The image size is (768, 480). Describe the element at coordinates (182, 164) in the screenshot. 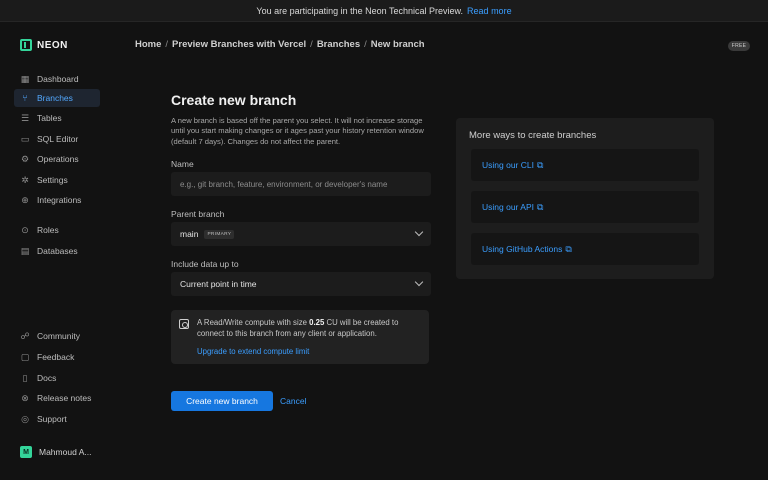

I see `name-label: Name` at that location.